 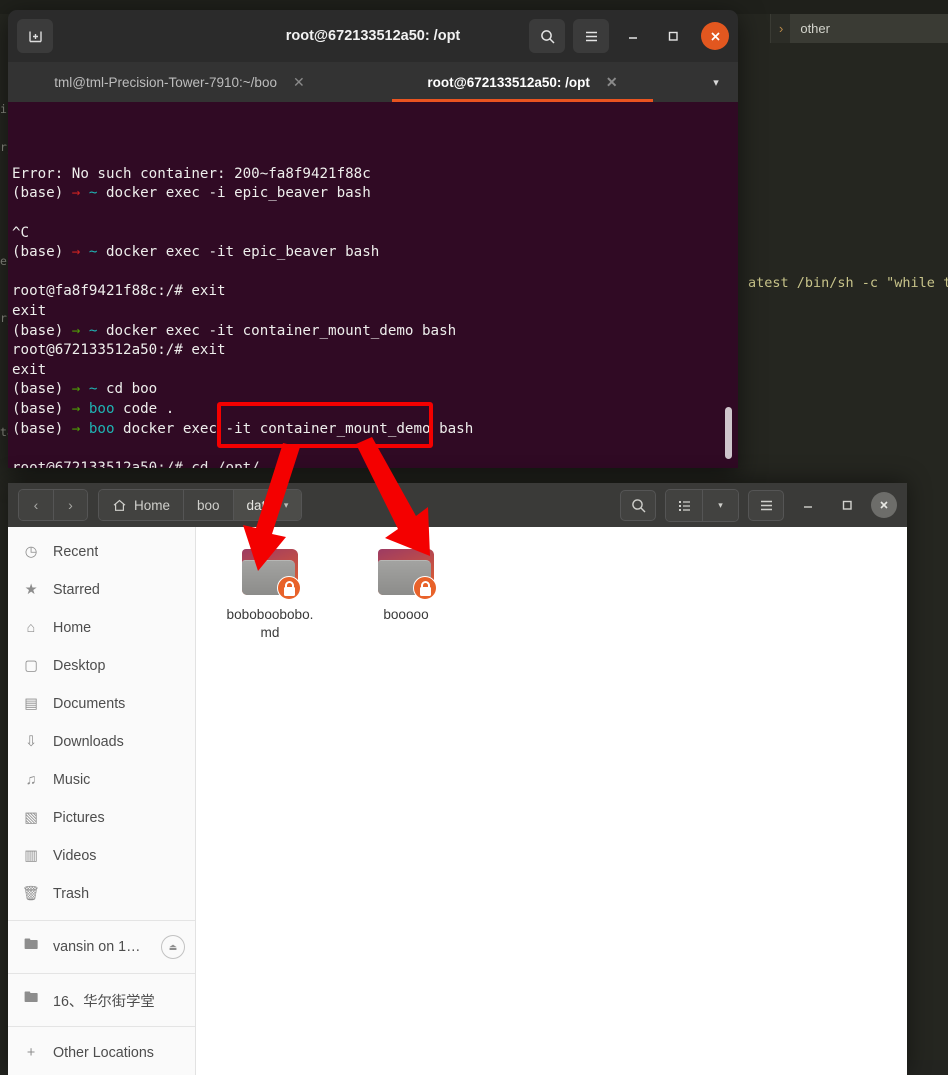 I want to click on file-item: booooo, so click(x=406, y=595).